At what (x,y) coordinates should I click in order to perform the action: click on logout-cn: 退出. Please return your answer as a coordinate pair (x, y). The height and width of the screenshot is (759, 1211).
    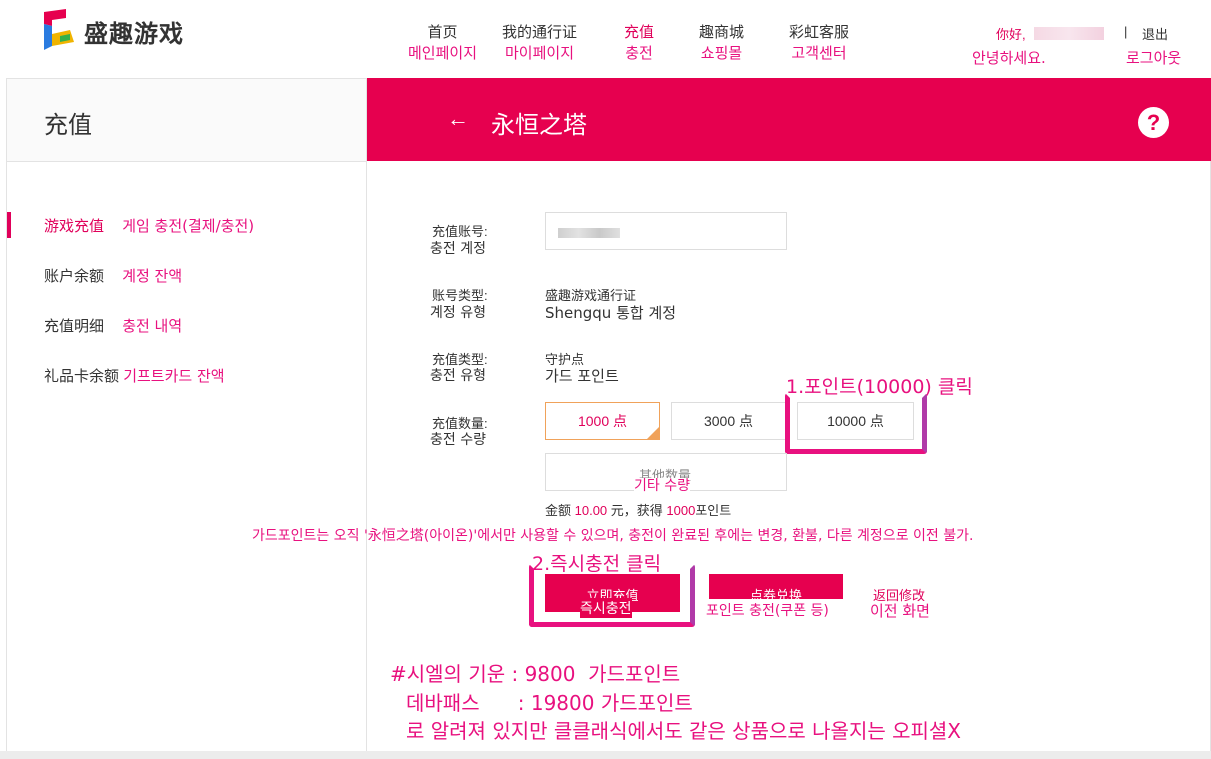
    Looking at the image, I should click on (1155, 34).